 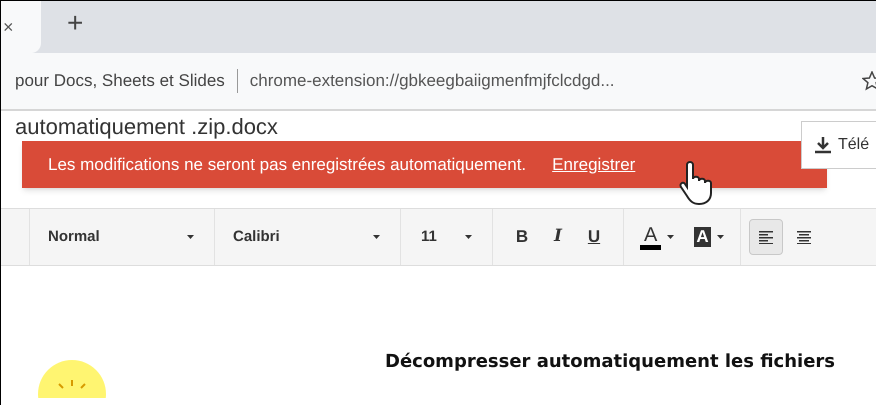 I want to click on style-dropdown: Normal, so click(x=122, y=237).